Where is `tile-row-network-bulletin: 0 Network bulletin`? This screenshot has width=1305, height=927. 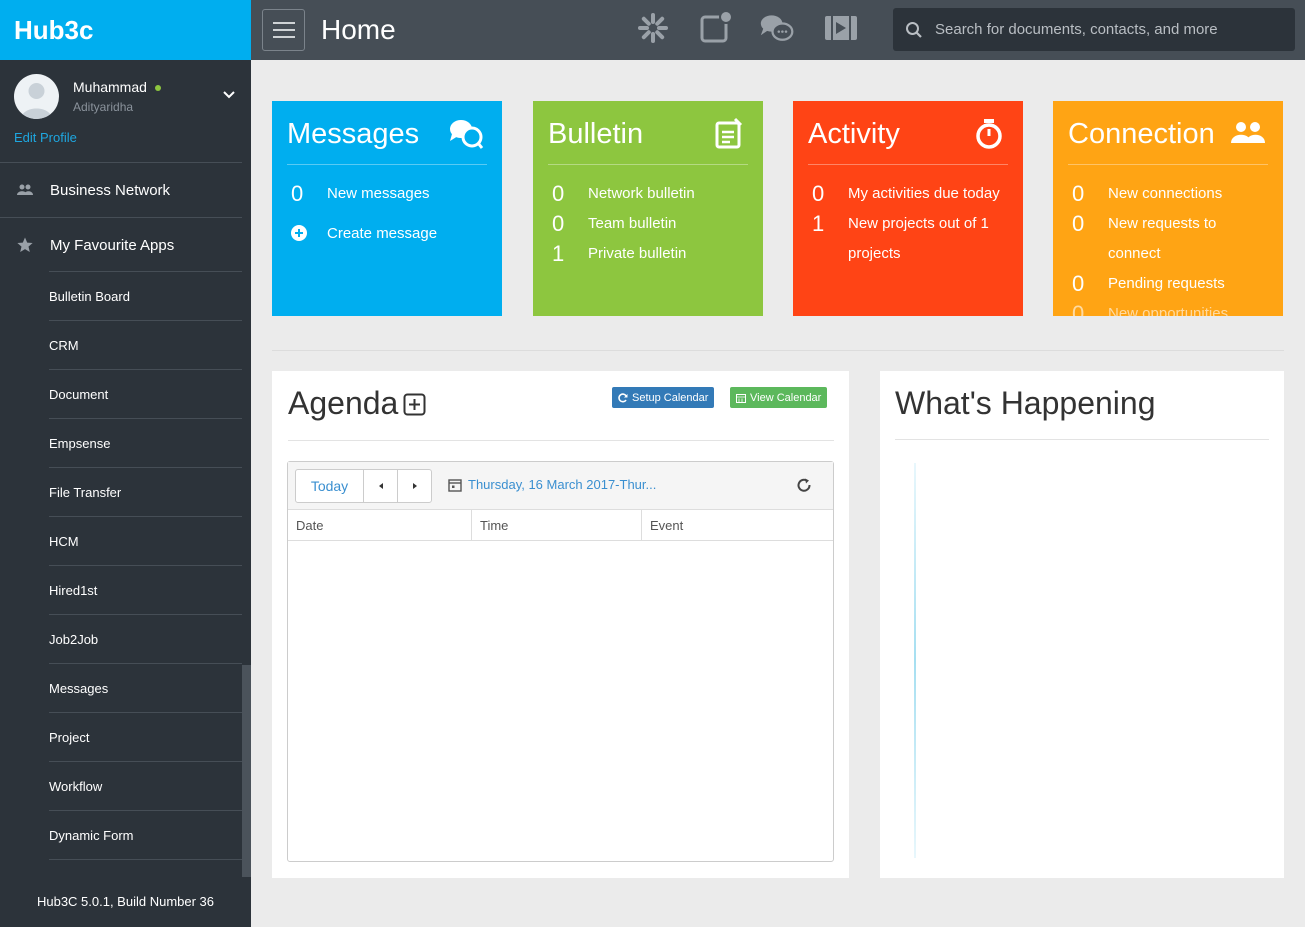 tile-row-network-bulletin: 0 Network bulletin is located at coordinates (648, 194).